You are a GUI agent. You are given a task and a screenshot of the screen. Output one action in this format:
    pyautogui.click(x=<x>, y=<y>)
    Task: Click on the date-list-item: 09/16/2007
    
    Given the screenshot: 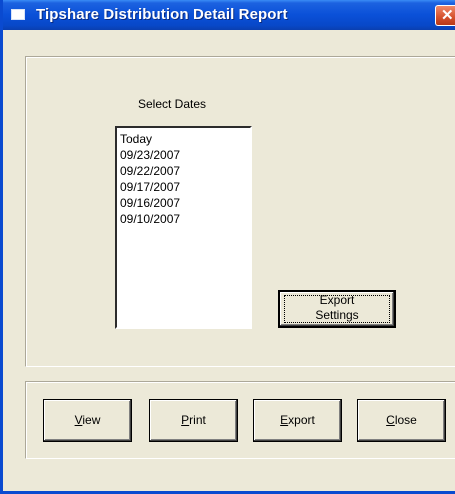 What is the action you would take?
    pyautogui.click(x=185, y=203)
    